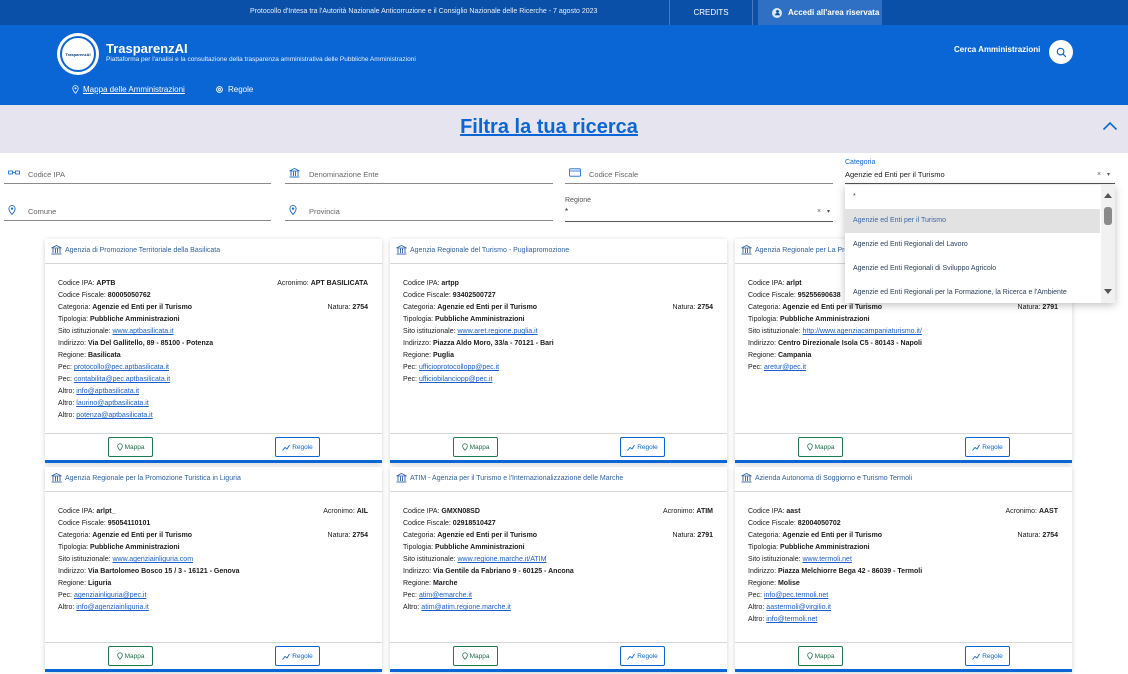 Image resolution: width=1128 pixels, height=674 pixels. Describe the element at coordinates (575, 172) in the screenshot. I see `card-icon` at that location.